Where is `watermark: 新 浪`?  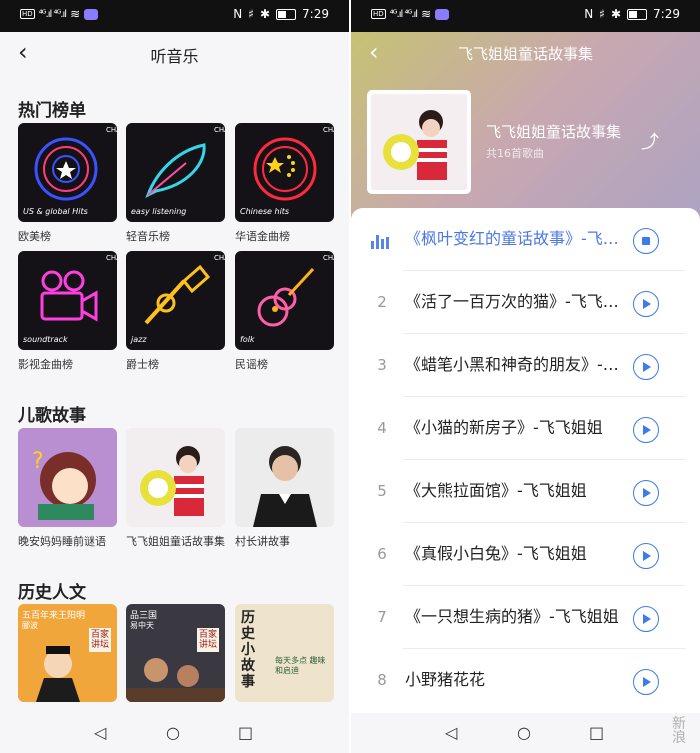 watermark: 新 浪 is located at coordinates (679, 731).